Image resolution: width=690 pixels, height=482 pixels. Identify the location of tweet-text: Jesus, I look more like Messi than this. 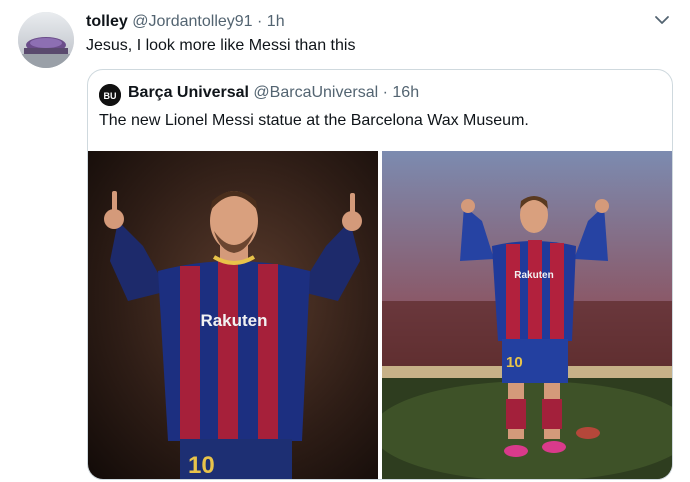
(221, 45).